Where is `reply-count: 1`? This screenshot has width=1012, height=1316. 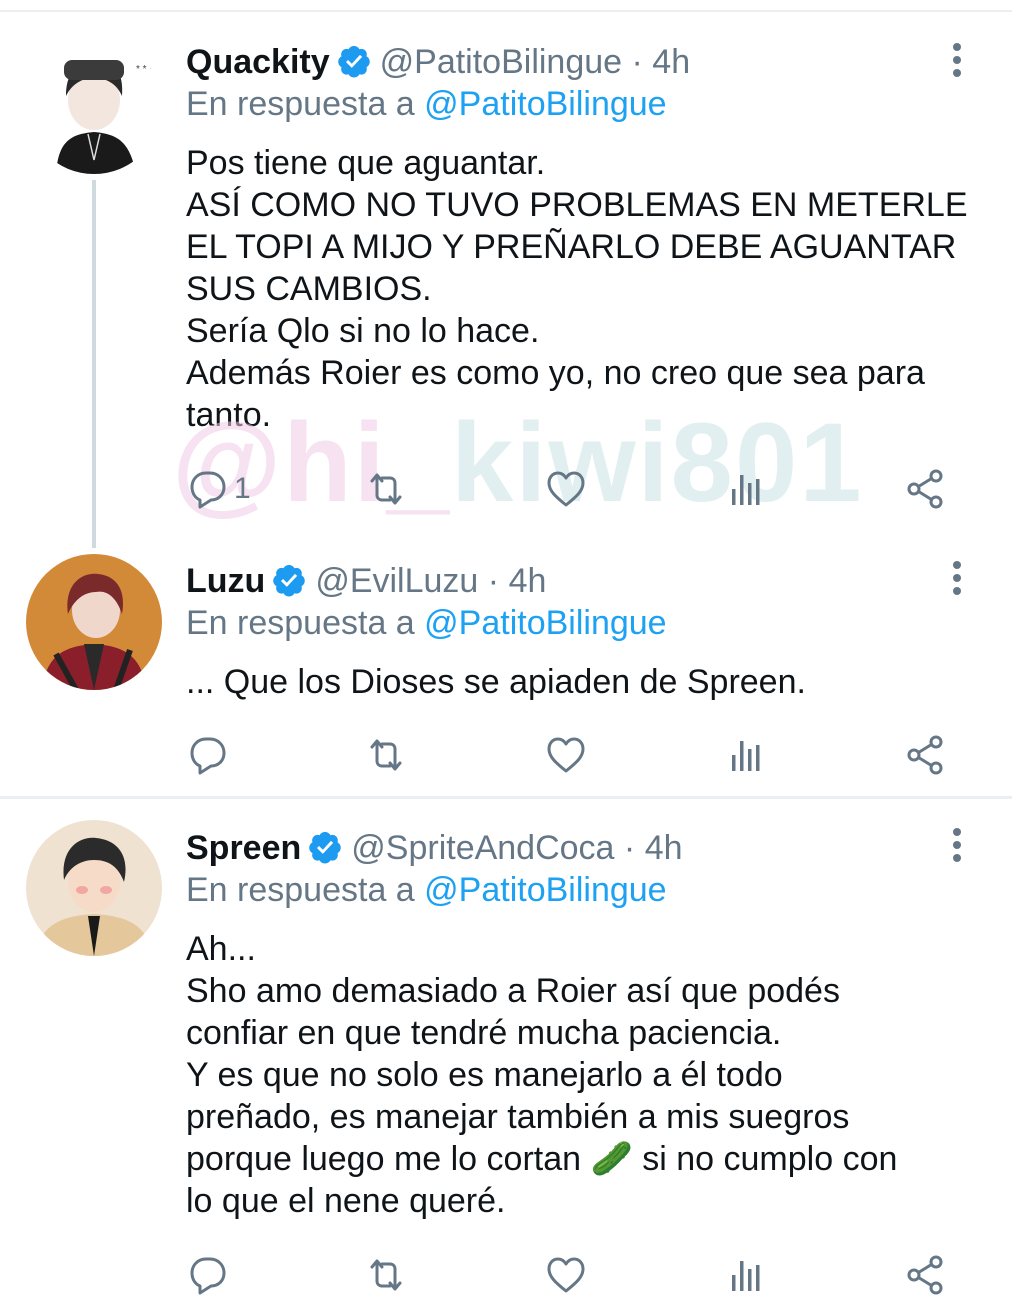
reply-count: 1 is located at coordinates (242, 488).